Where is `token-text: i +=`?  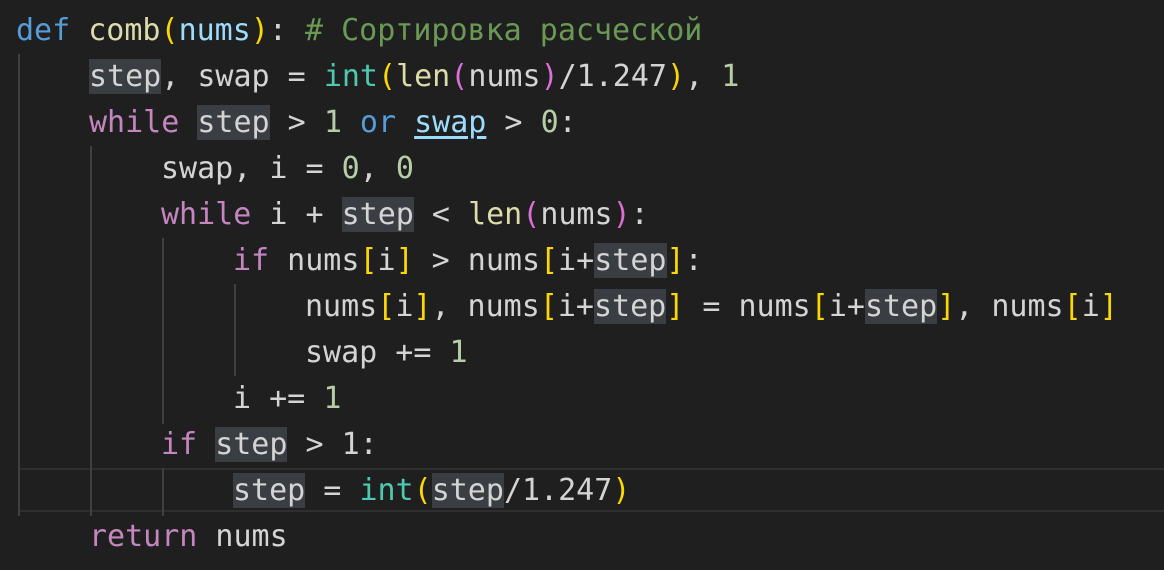
token-text: i += is located at coordinates (278, 398).